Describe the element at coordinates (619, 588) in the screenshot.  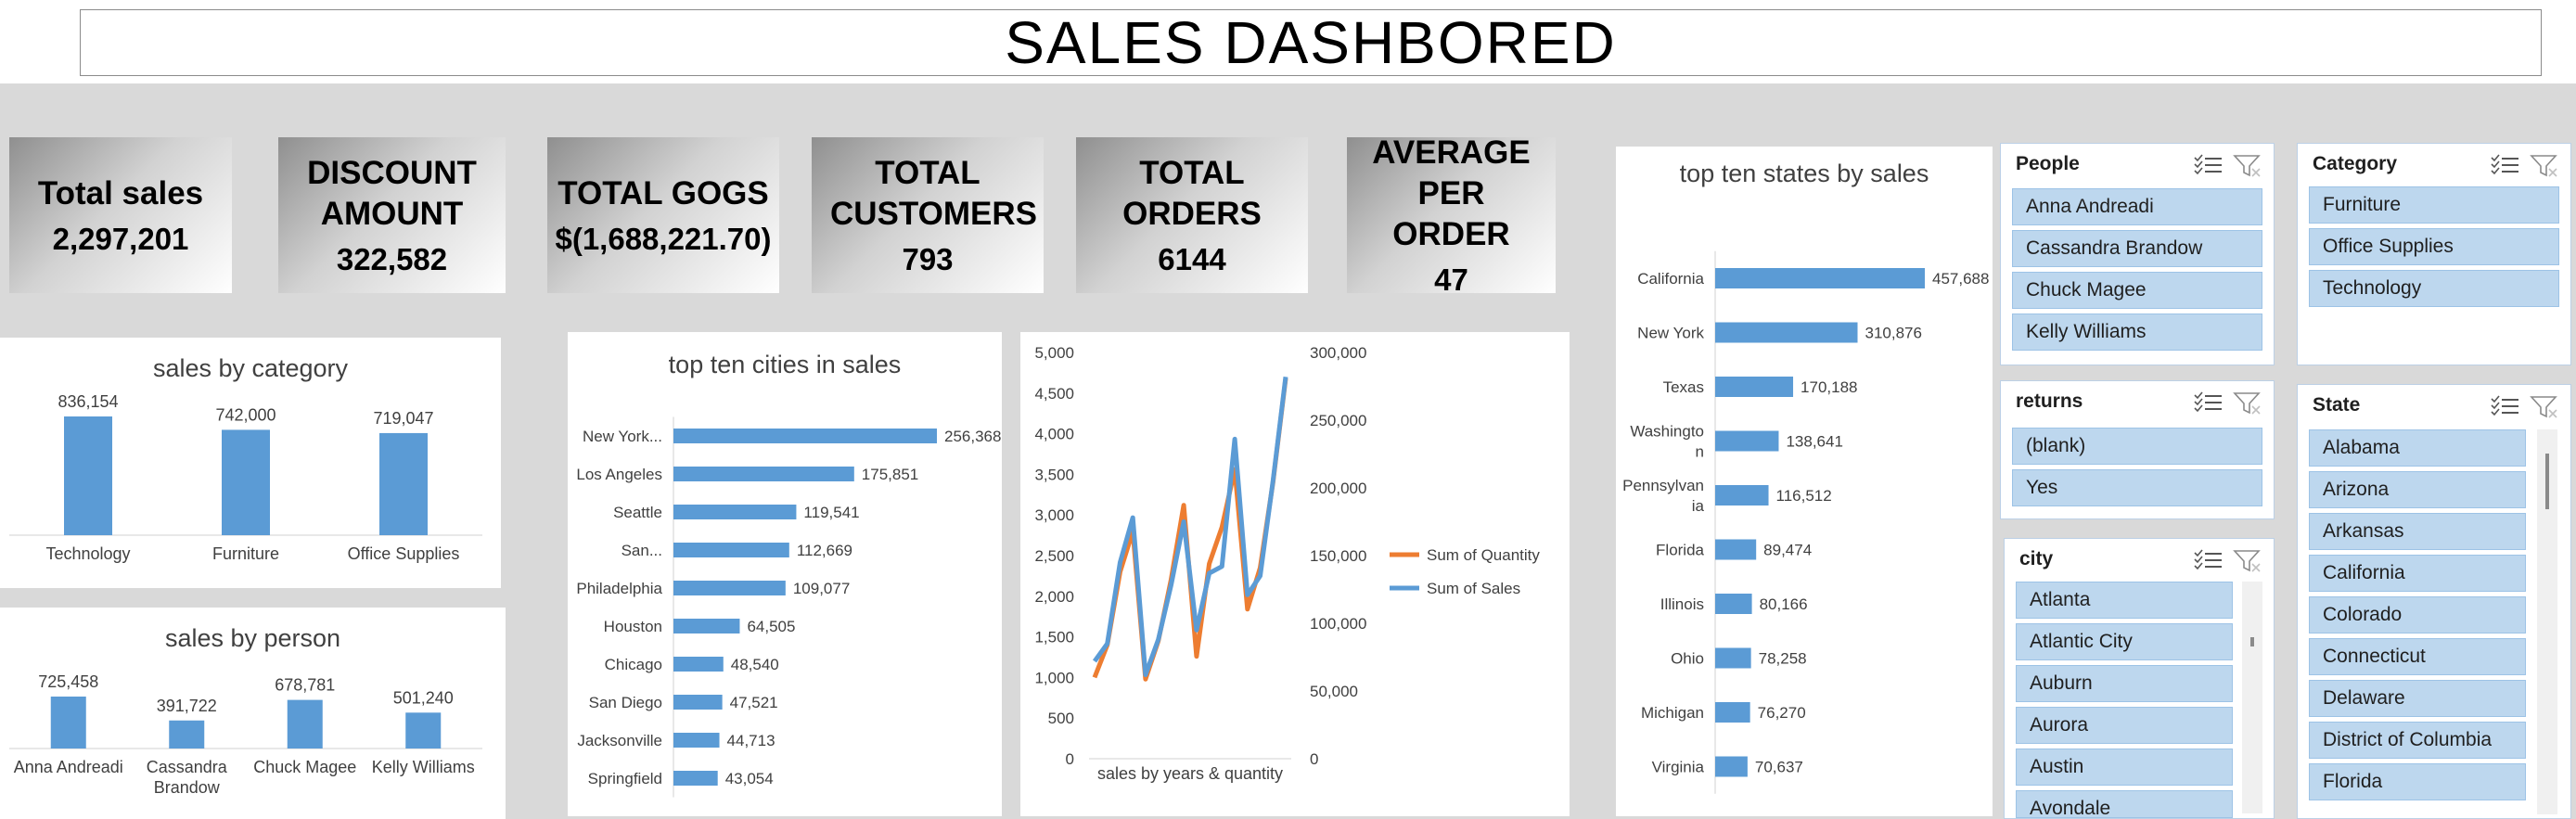
I see `category-label: Philadelphia` at that location.